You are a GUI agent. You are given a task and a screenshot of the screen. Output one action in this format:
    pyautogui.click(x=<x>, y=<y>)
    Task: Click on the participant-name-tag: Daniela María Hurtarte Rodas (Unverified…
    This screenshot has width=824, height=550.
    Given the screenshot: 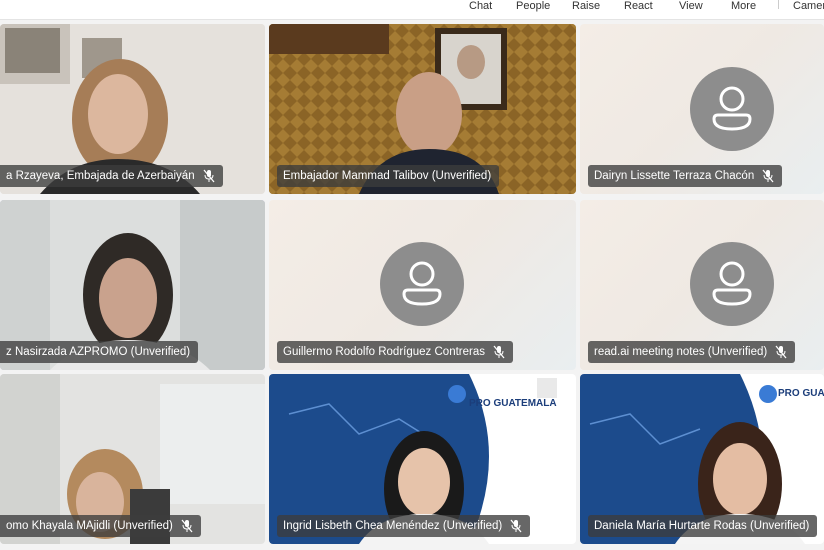 What is the action you would take?
    pyautogui.click(x=703, y=526)
    